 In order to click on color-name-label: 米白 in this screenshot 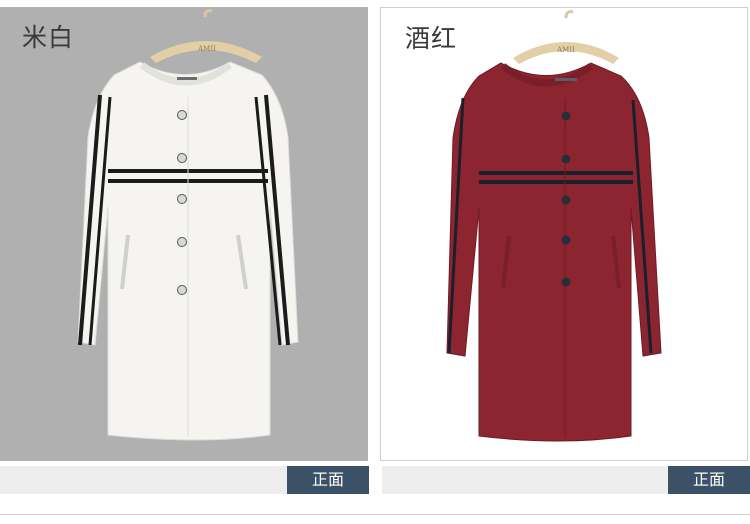, I will do `click(48, 37)`.